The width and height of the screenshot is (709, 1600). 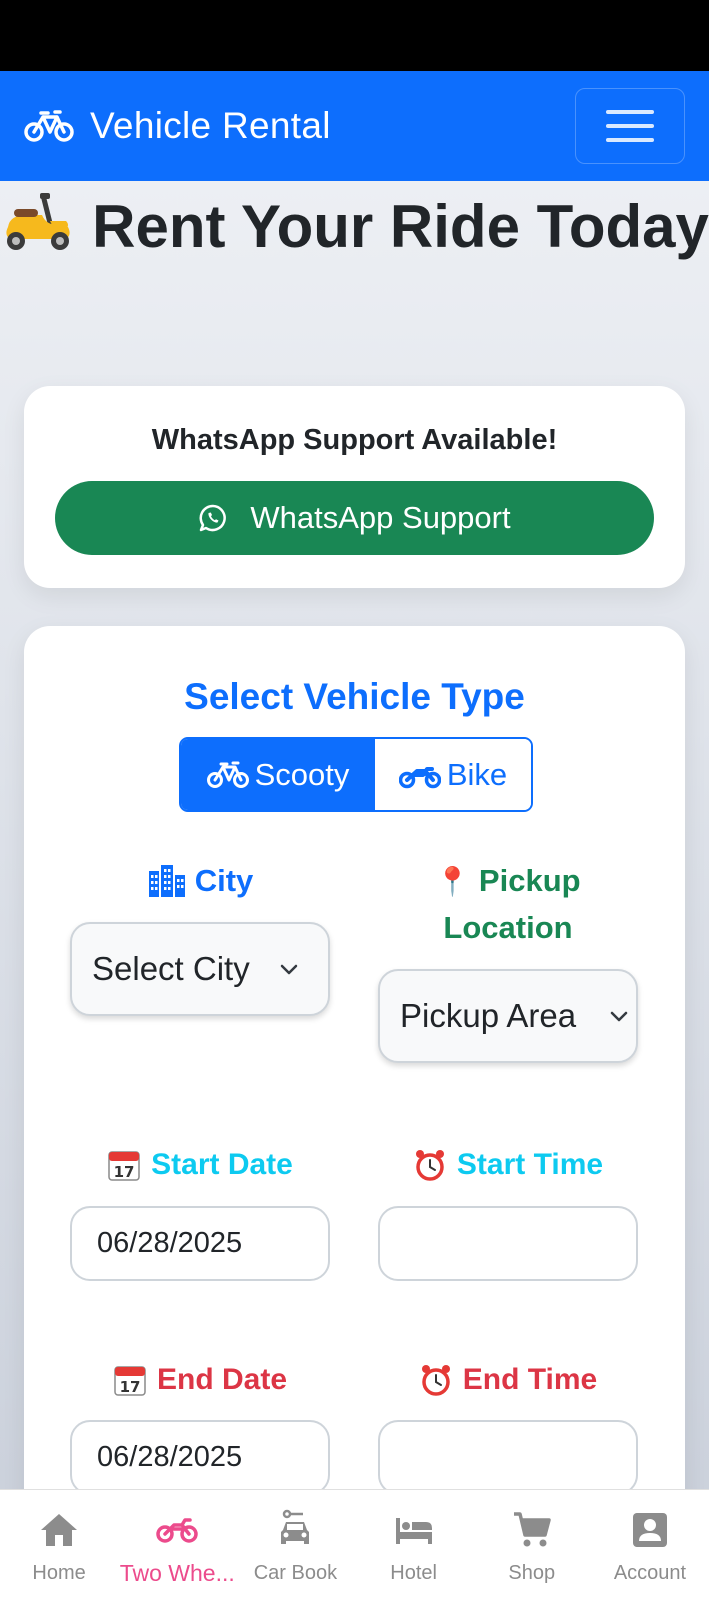 I want to click on home-icon, so click(x=59, y=1530).